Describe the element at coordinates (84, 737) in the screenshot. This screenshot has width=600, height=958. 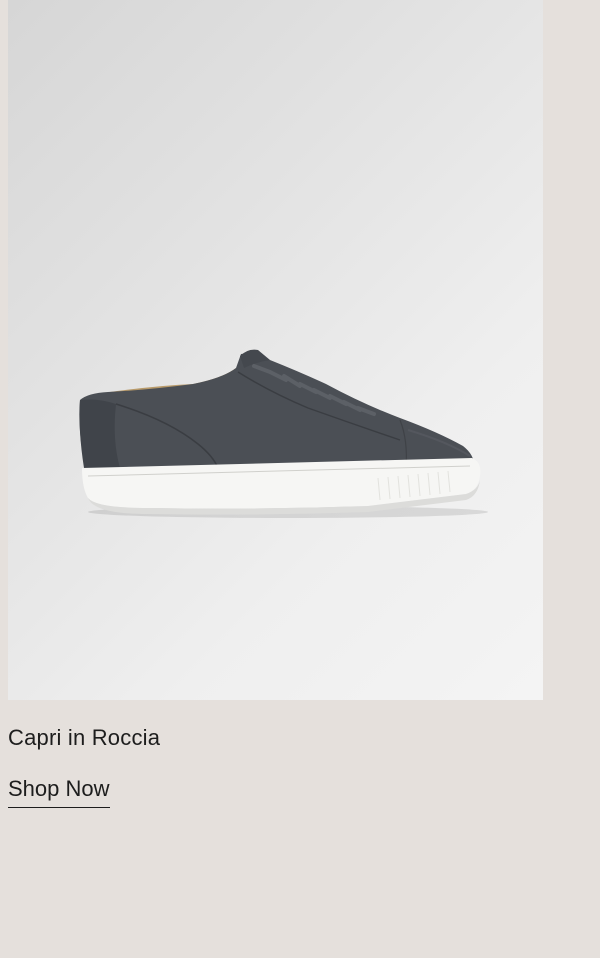
I see `product-name: Capri in Roccia` at that location.